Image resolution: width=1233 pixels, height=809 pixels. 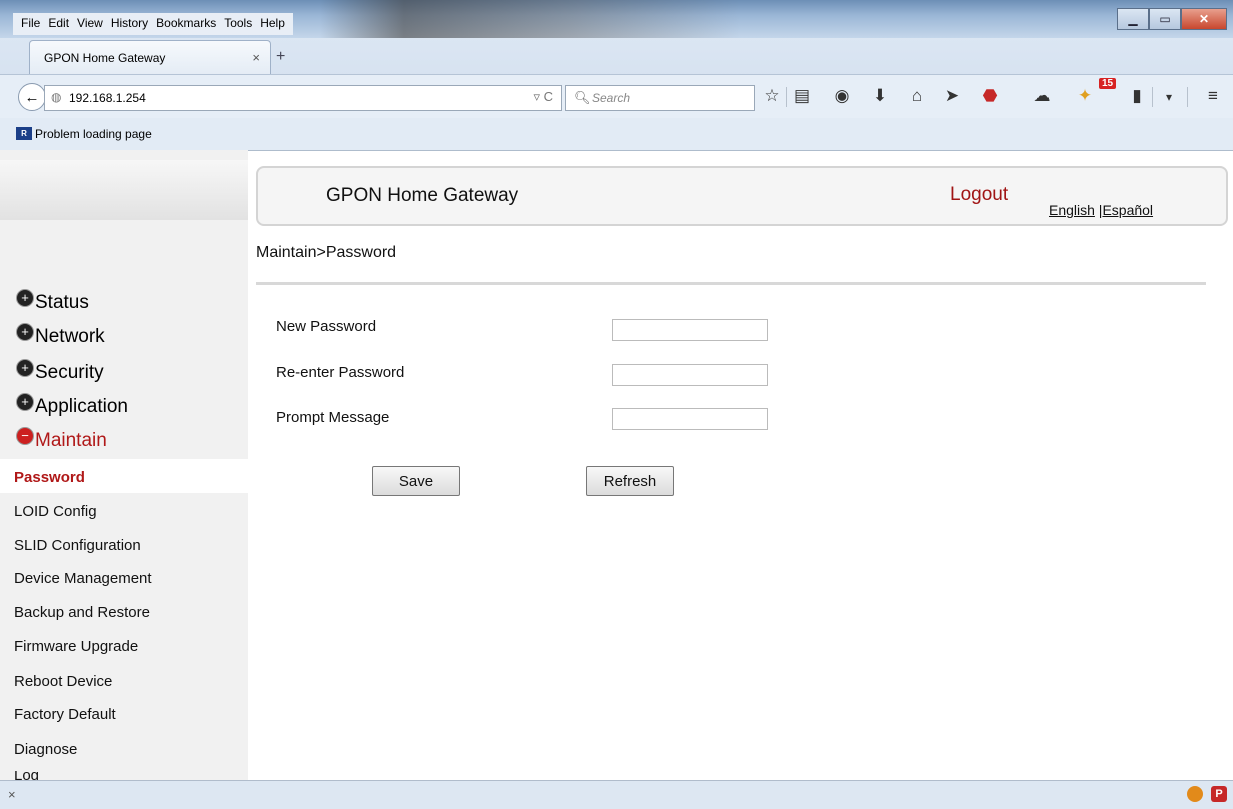 What do you see at coordinates (12, 794) in the screenshot?
I see `status-close-icon: ×` at bounding box center [12, 794].